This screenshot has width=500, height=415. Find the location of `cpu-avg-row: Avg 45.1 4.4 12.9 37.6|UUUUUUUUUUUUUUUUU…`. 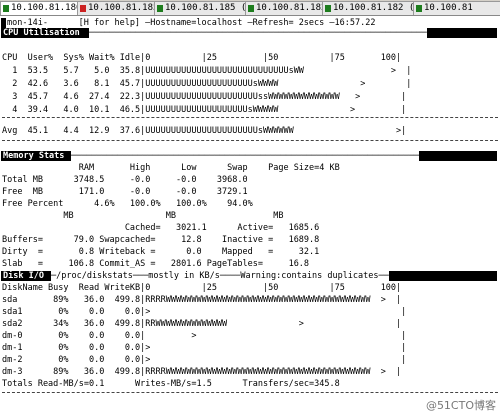

cpu-avg-row: Avg 45.1 4.4 12.9 37.6|UUUUUUUUUUUUUUUUU… is located at coordinates (204, 131).